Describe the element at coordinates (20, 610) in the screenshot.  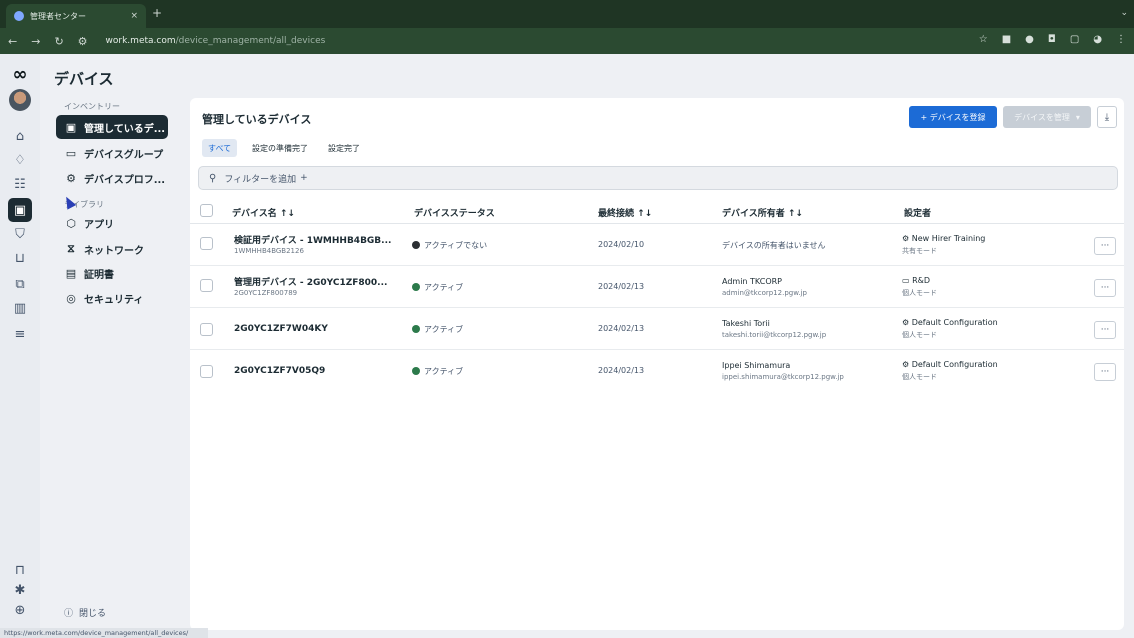
I see `globe-icon: ⊕` at that location.